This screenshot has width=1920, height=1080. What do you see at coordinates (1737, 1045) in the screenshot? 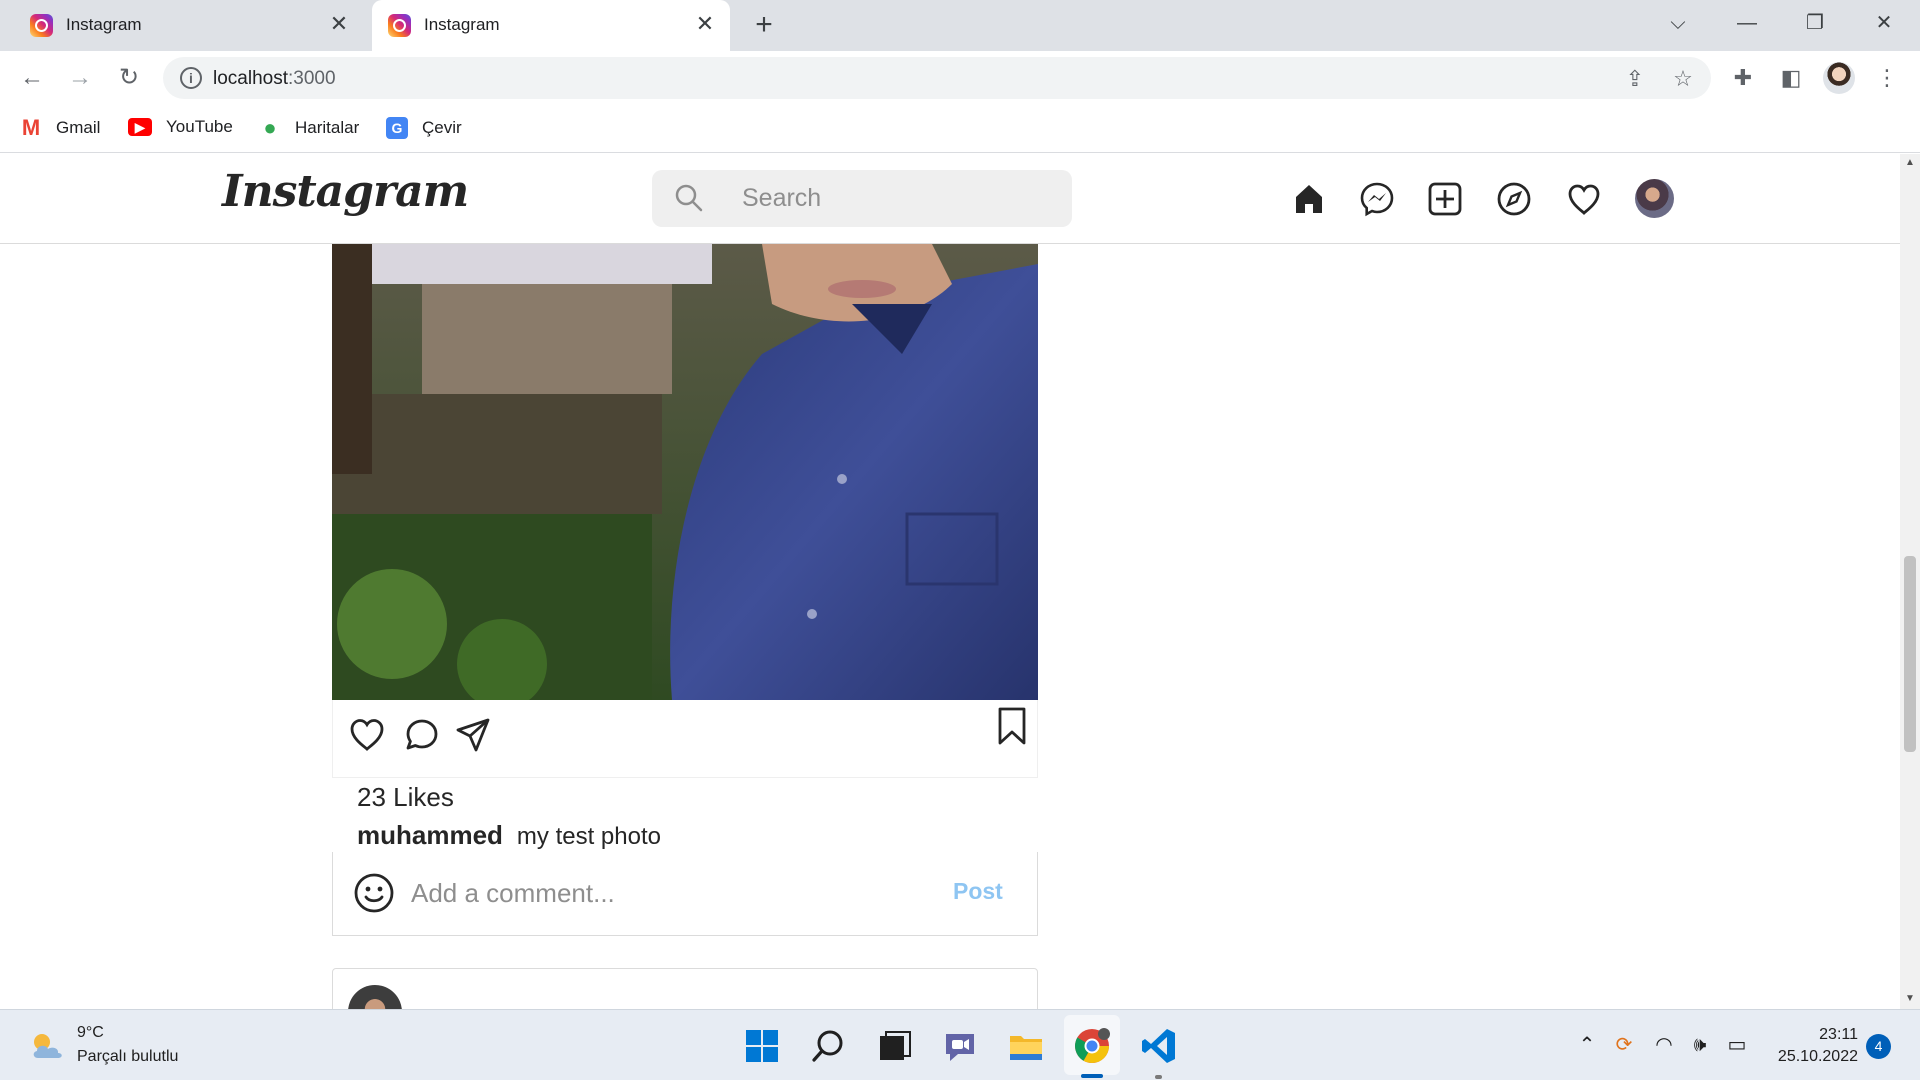
I see `battery-icon: ▭` at bounding box center [1737, 1045].